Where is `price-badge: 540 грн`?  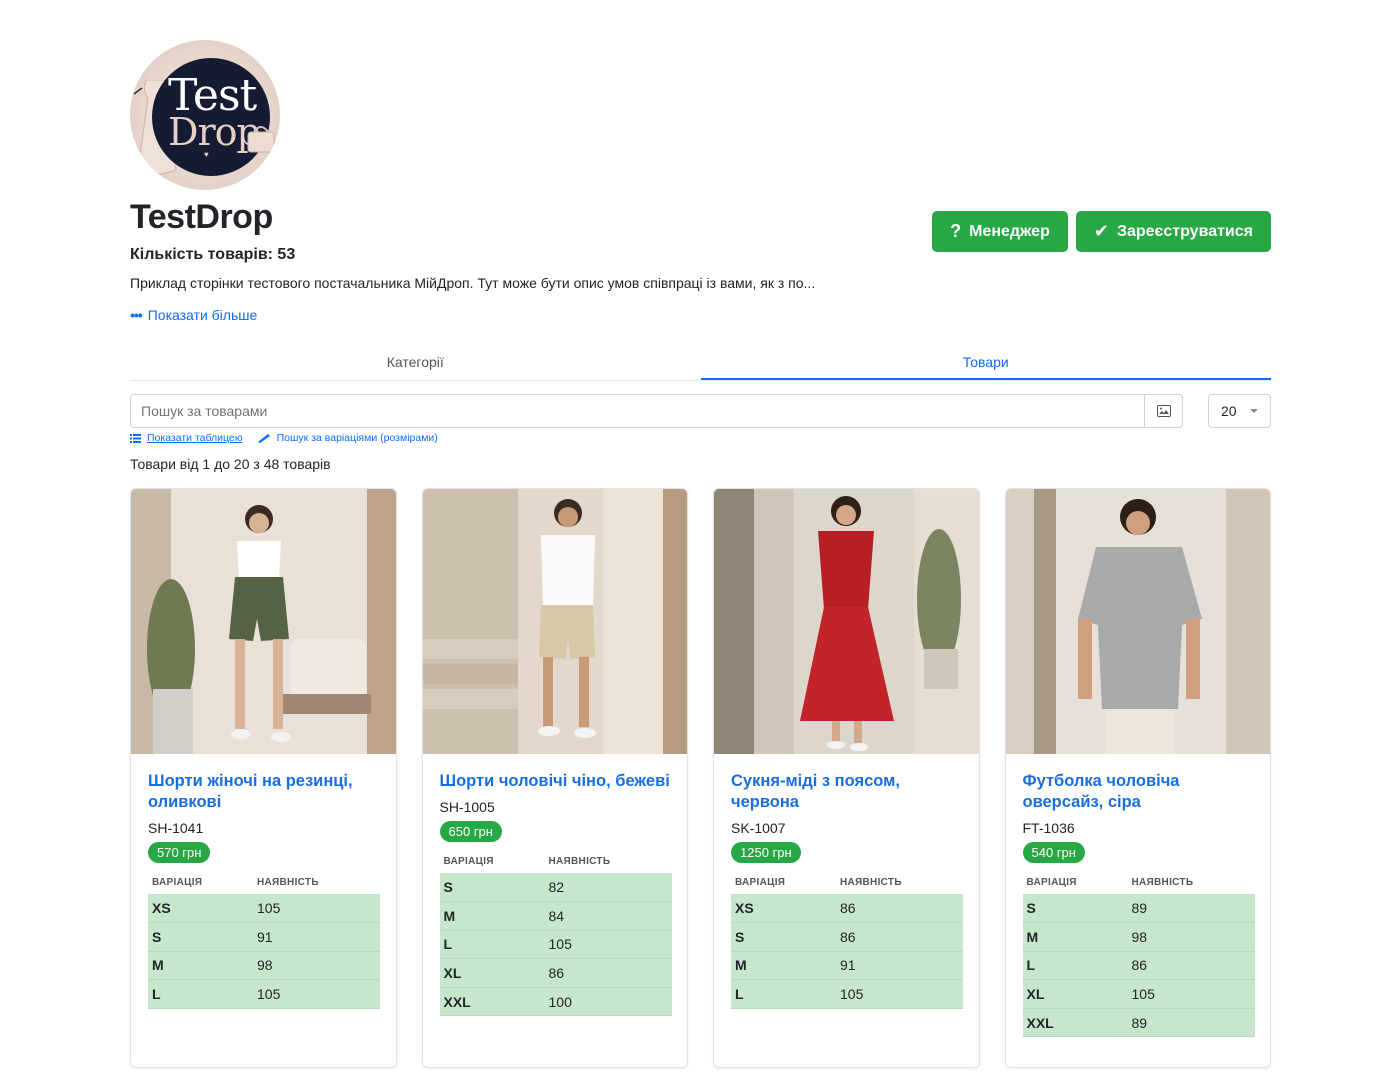
price-badge: 540 грн is located at coordinates (1053, 852).